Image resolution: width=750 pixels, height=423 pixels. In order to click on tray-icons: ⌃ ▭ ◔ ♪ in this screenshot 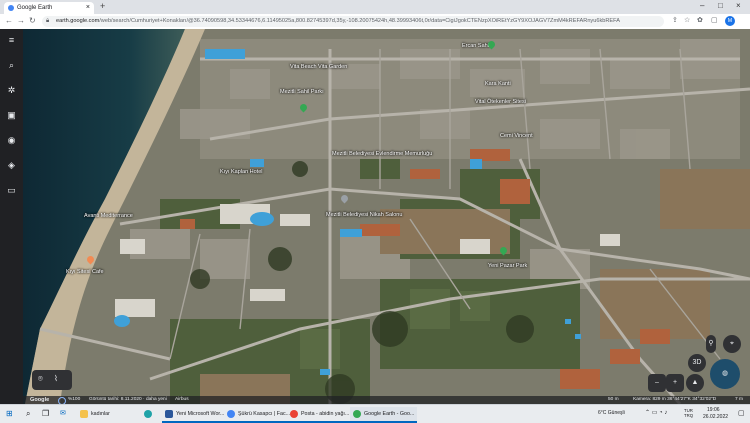, I will do `click(656, 412)`.